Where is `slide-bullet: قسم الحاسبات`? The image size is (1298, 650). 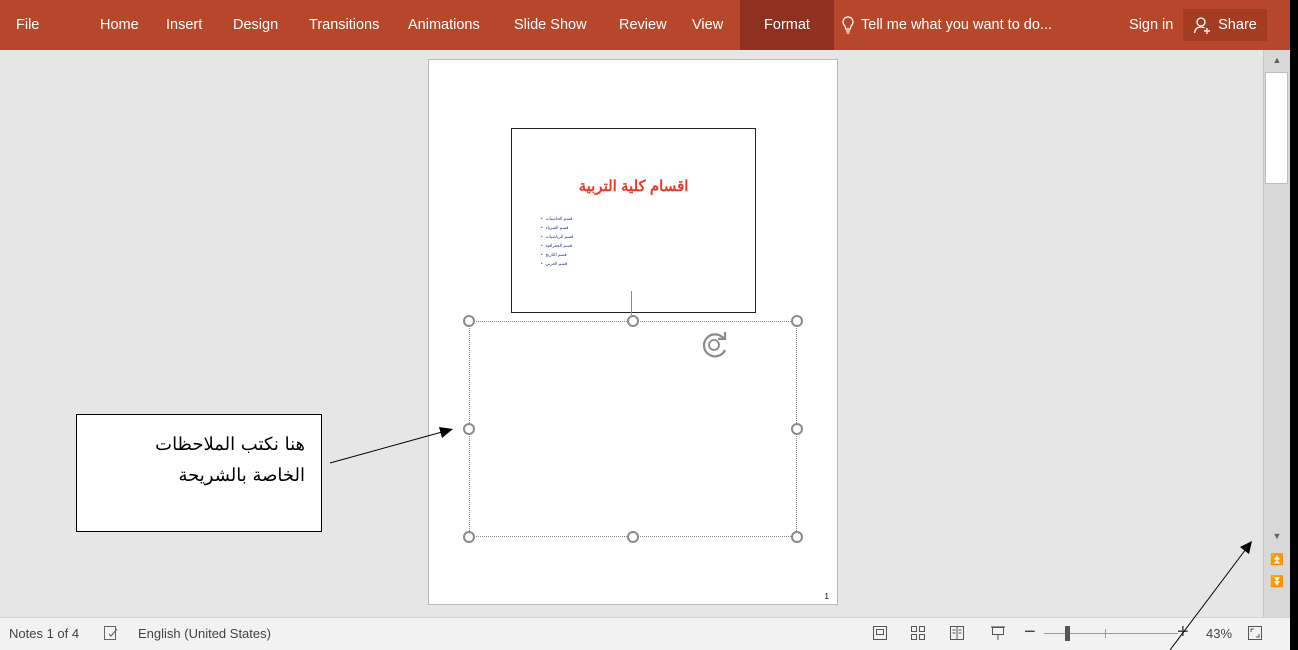
slide-bullet: قسم الحاسبات is located at coordinates (557, 218).